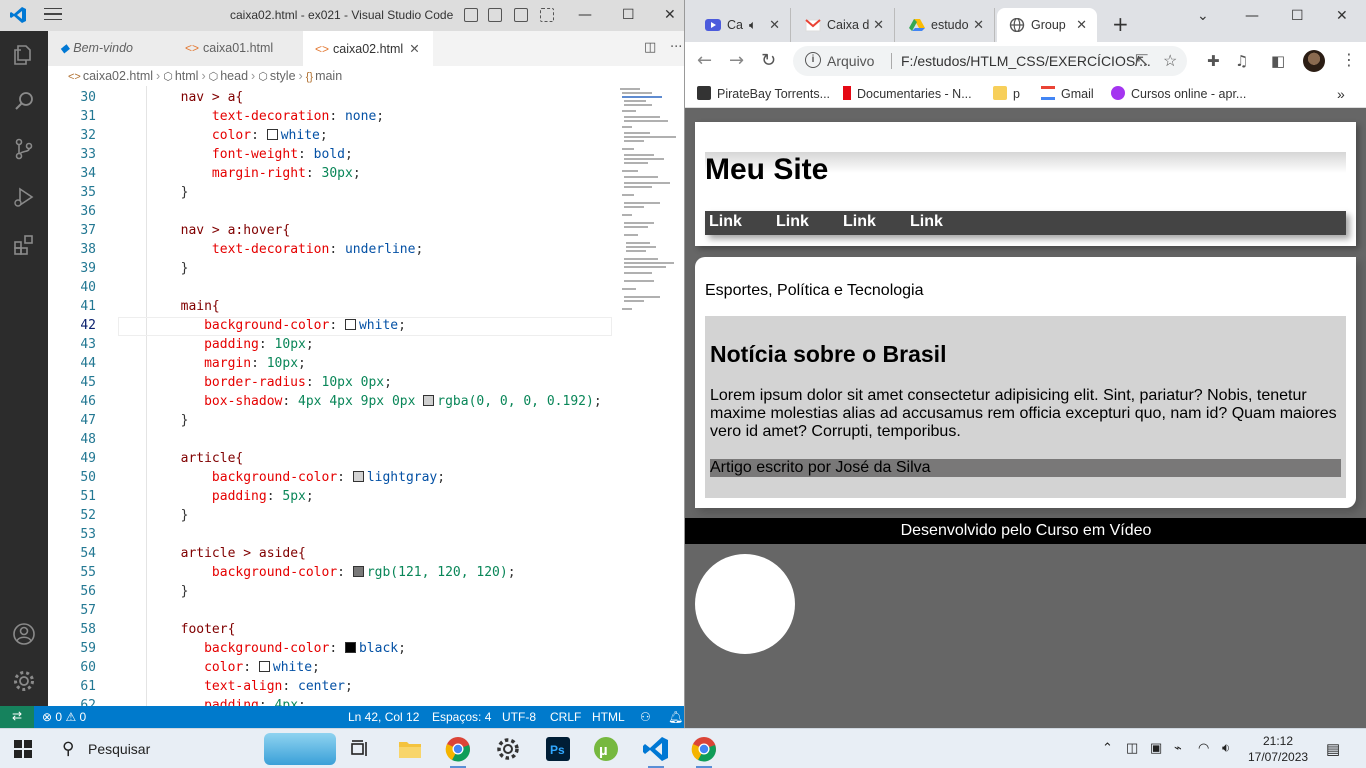 The height and width of the screenshot is (768, 1366). Describe the element at coordinates (547, 15) in the screenshot. I see `customize-layout-icon` at that location.